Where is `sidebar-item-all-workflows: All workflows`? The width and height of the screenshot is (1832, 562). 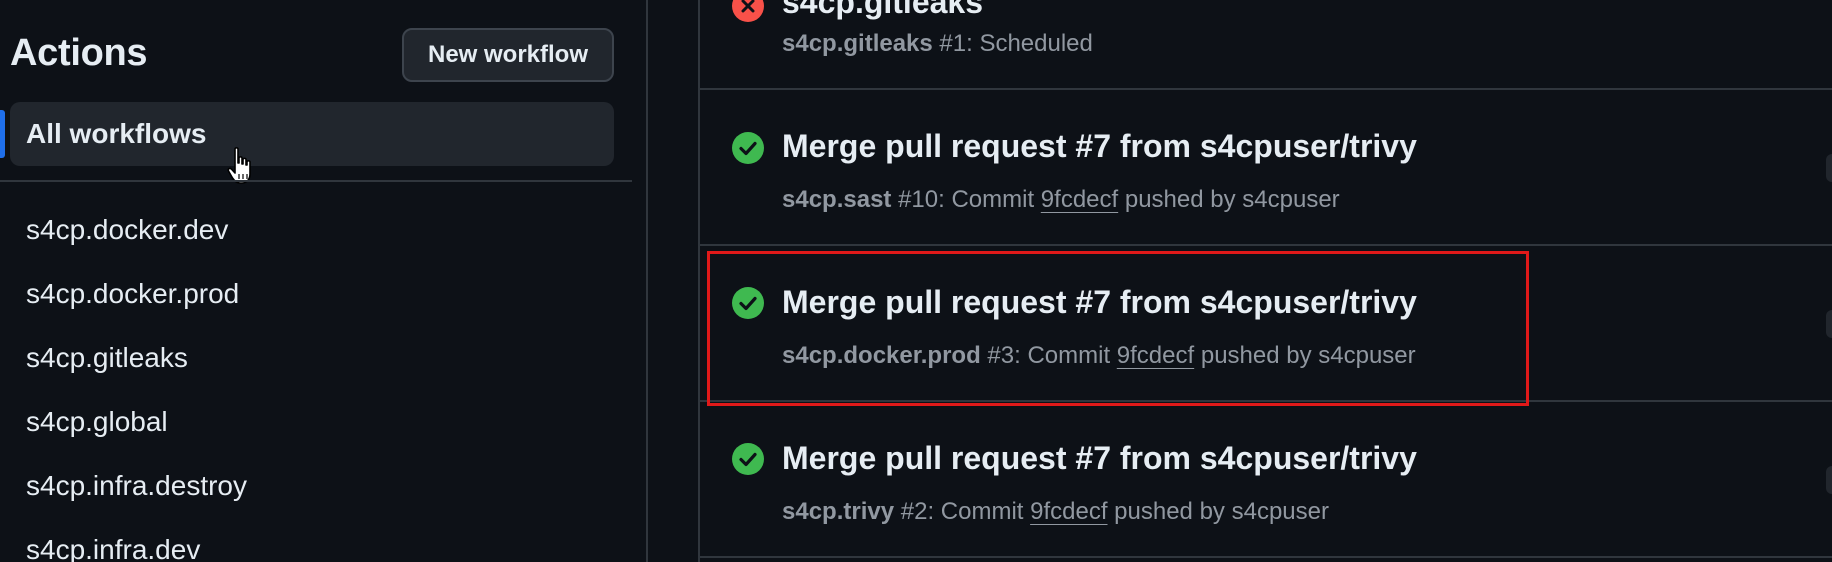
sidebar-item-all-workflows: All workflows is located at coordinates (312, 134).